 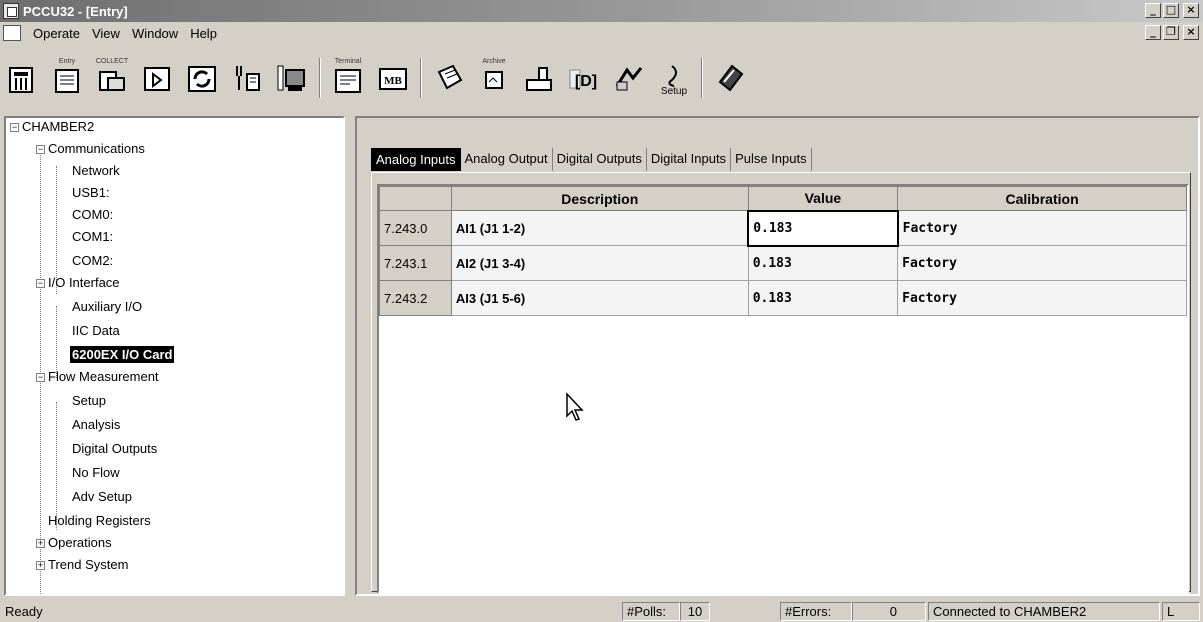 I want to click on row-id: 7.243.1, so click(x=415, y=263).